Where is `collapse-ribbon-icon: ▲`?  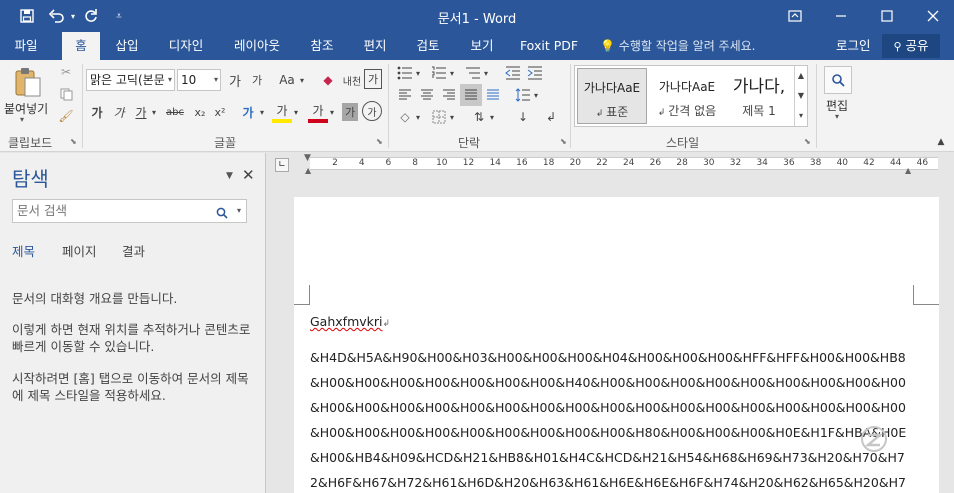 collapse-ribbon-icon: ▲ is located at coordinates (941, 142).